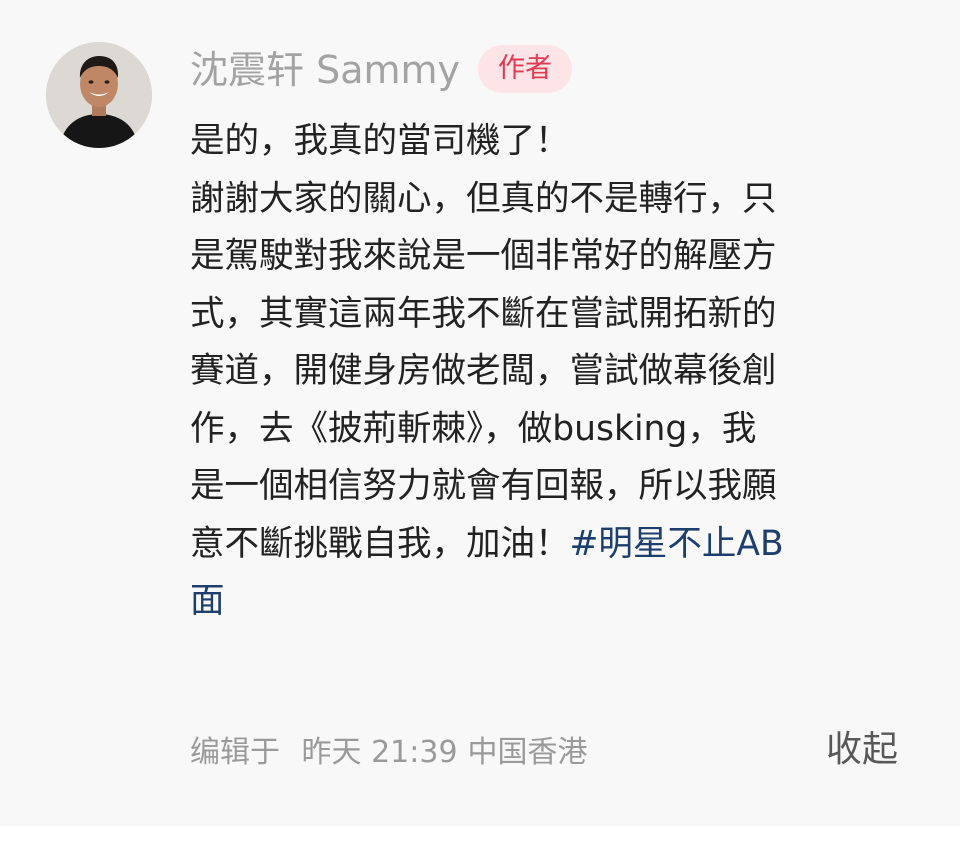  What do you see at coordinates (550, 602) in the screenshot?
I see `hashtag-link-continued: 面` at bounding box center [550, 602].